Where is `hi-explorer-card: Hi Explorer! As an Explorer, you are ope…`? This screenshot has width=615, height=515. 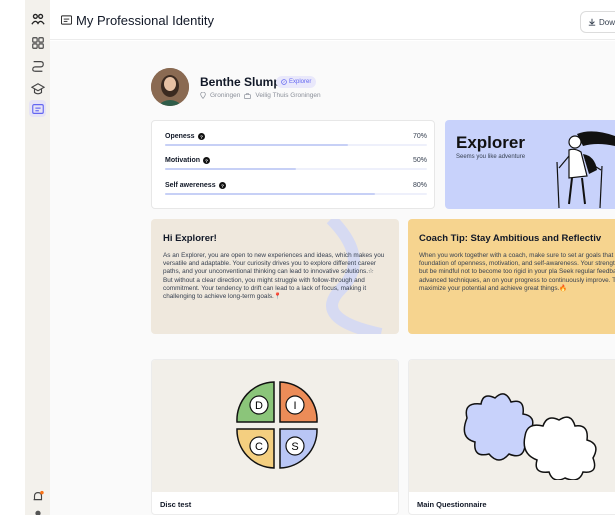 hi-explorer-card: Hi Explorer! As an Explorer, you are ope… is located at coordinates (275, 276).